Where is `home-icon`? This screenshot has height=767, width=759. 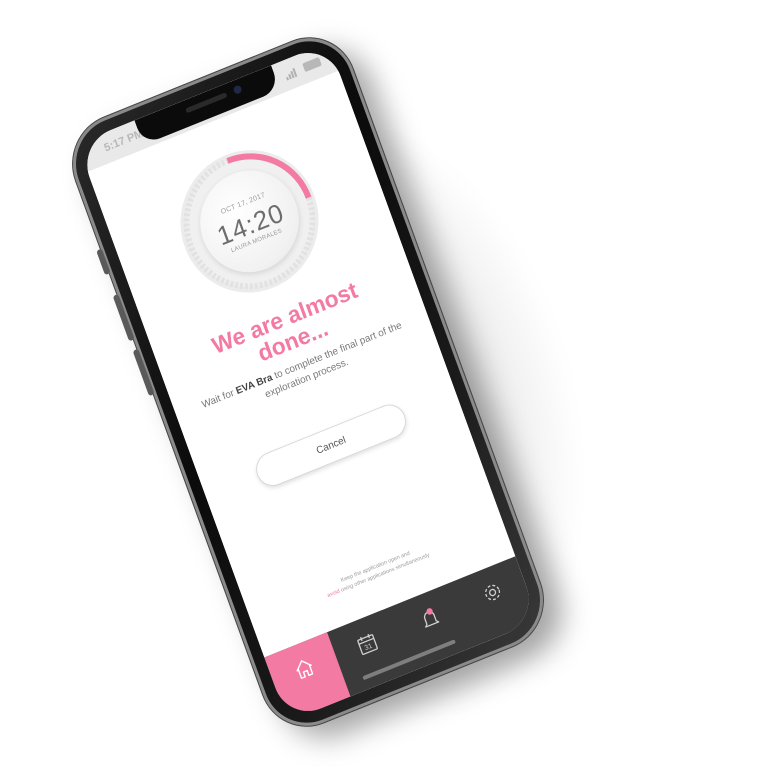
home-icon is located at coordinates (305, 669).